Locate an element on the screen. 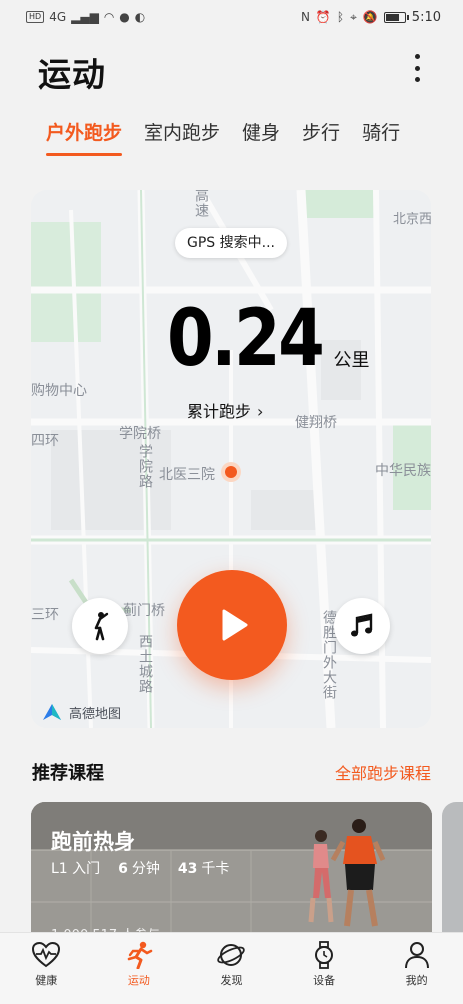 The height and width of the screenshot is (1004, 463). header: 运动 is located at coordinates (231, 69).